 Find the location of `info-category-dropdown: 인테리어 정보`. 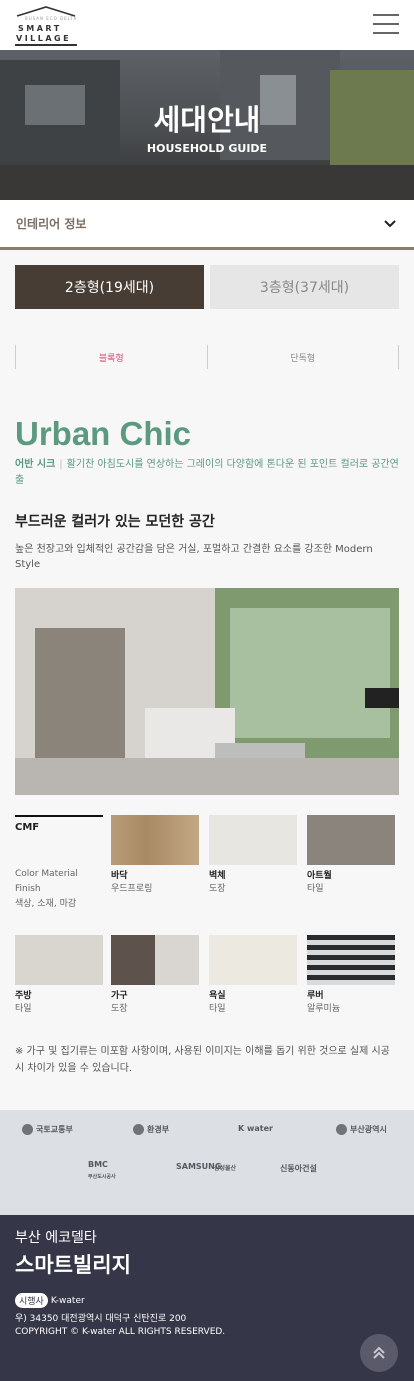

info-category-dropdown: 인테리어 정보 is located at coordinates (207, 225).